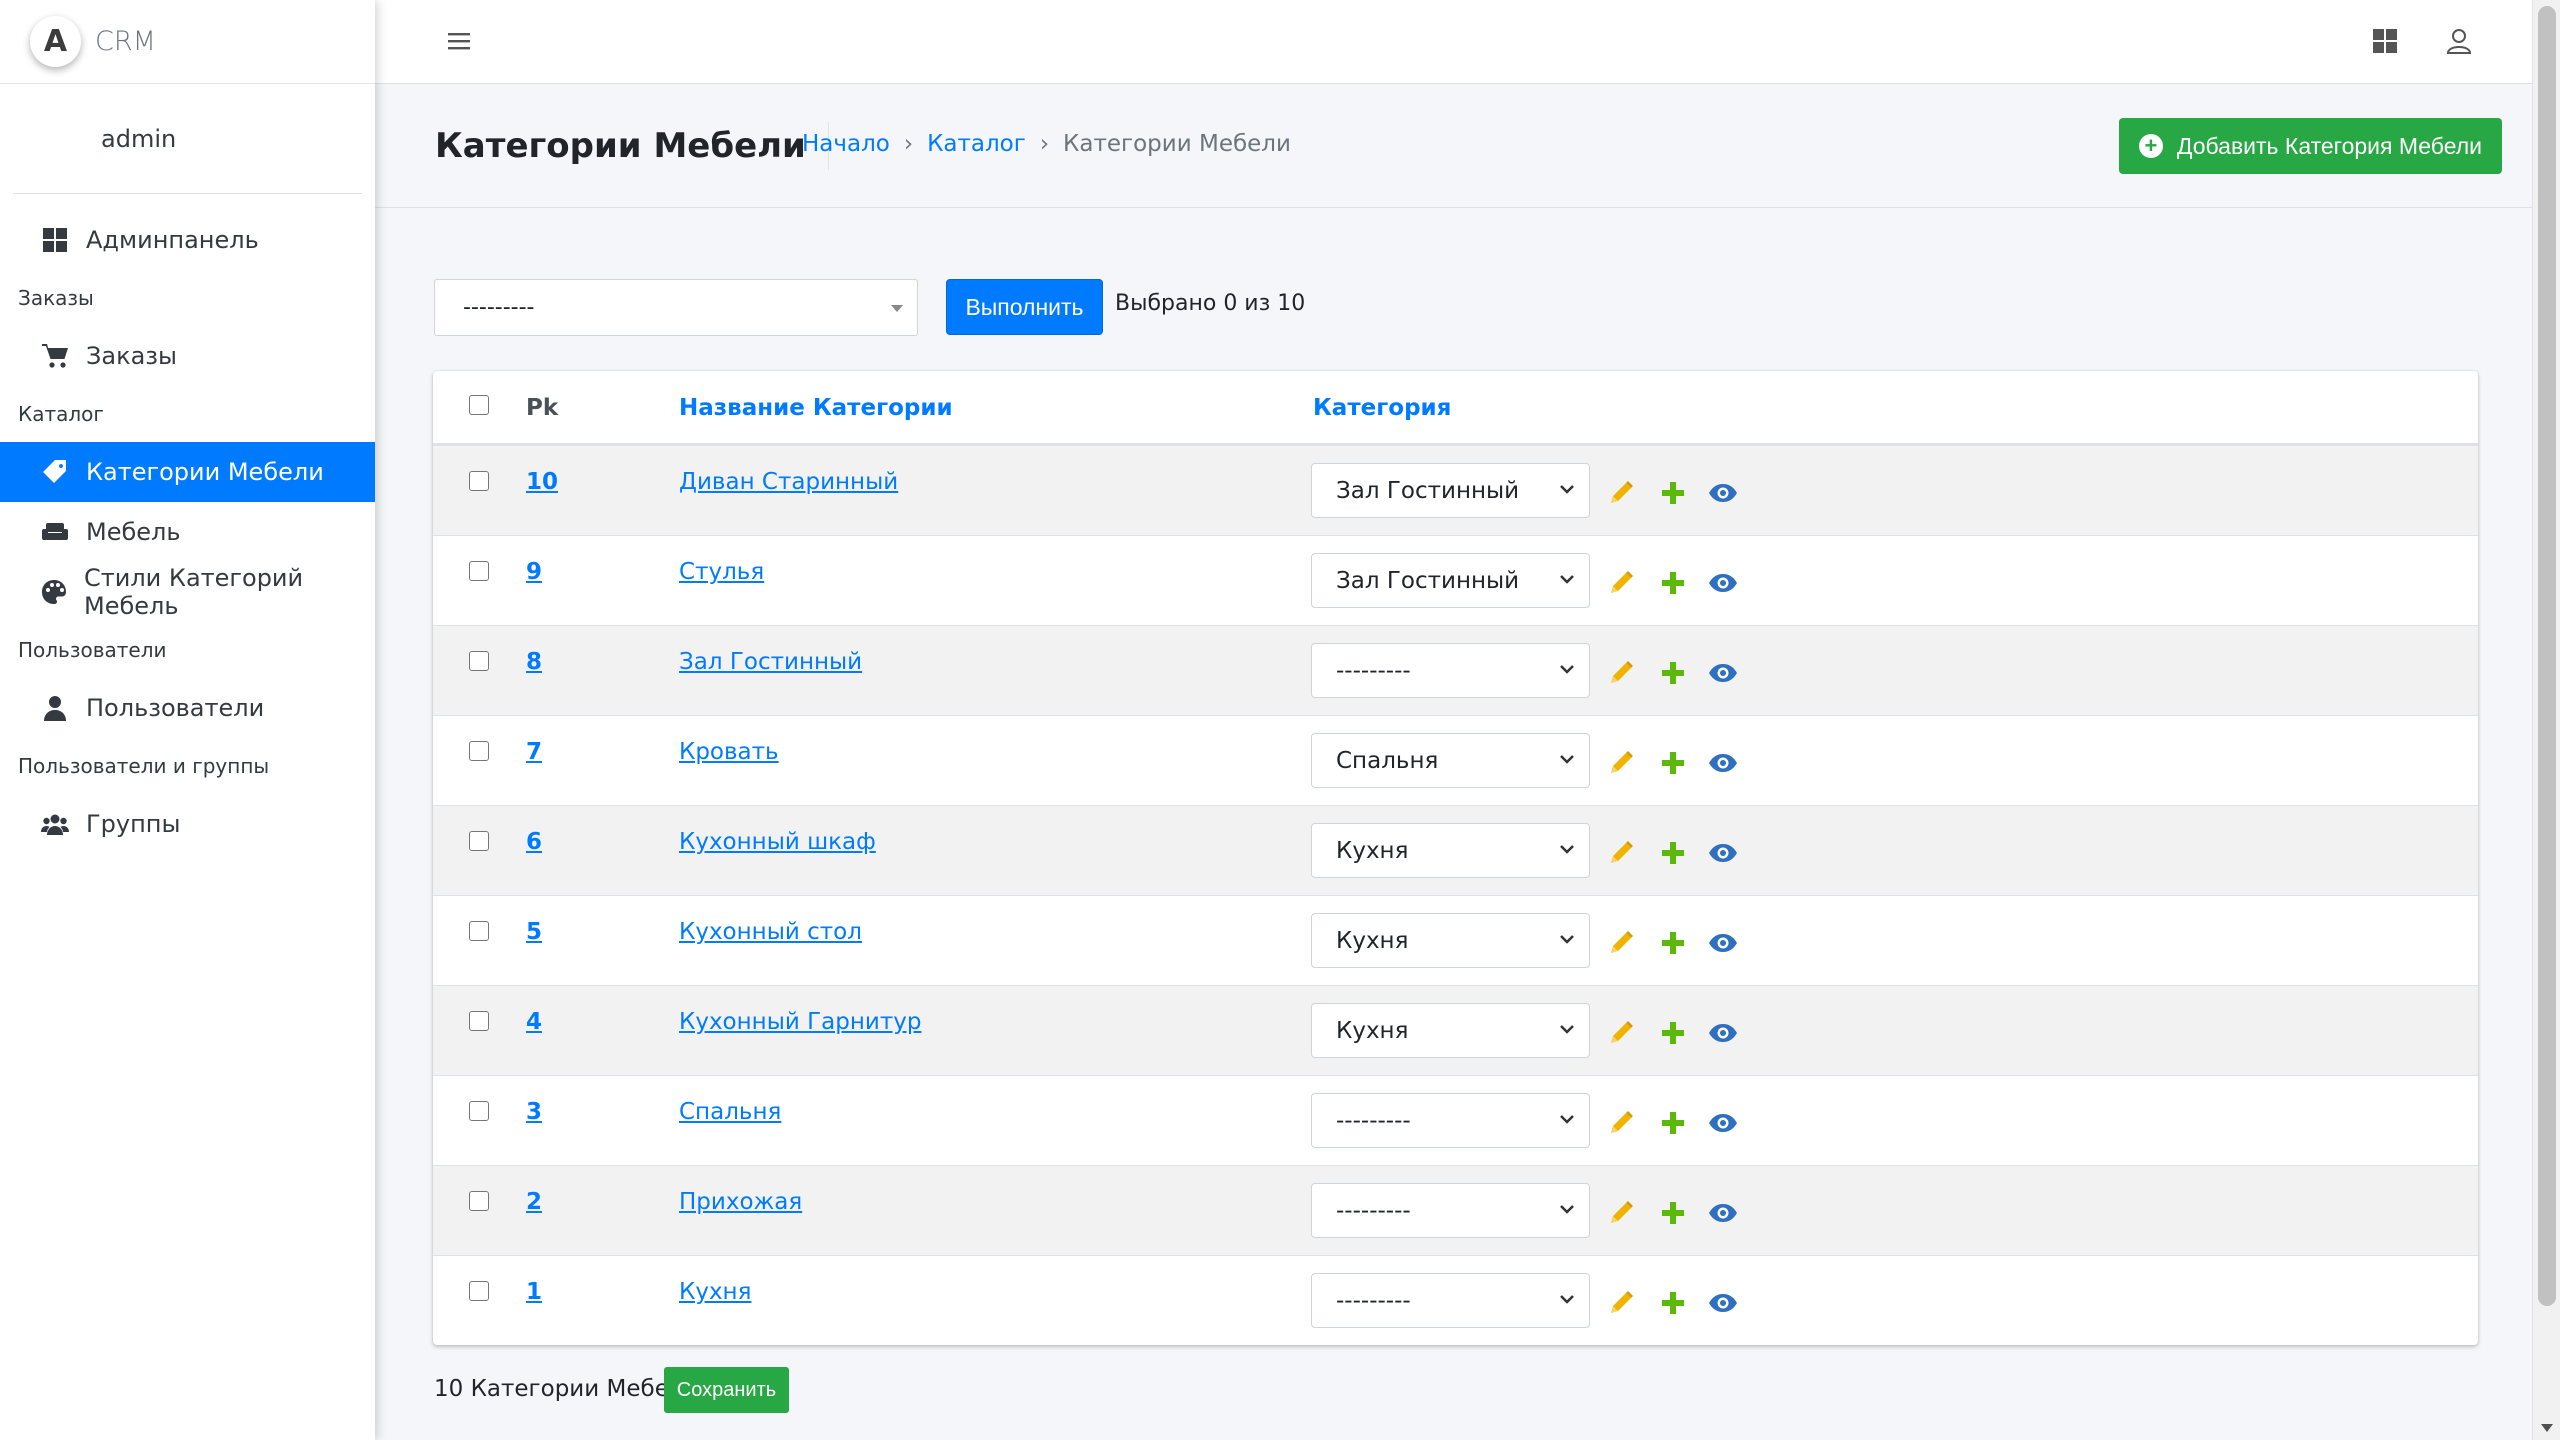 The image size is (2560, 1440). What do you see at coordinates (534, 572) in the screenshot?
I see `row-pk-link: 9` at bounding box center [534, 572].